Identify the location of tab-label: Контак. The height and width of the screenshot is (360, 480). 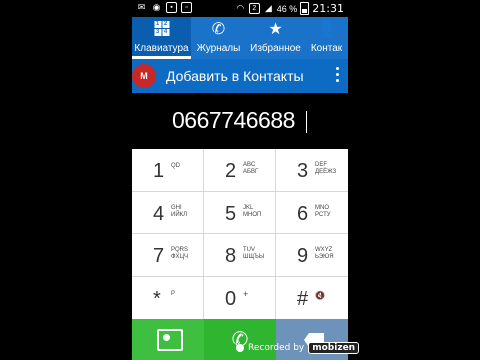
(326, 48).